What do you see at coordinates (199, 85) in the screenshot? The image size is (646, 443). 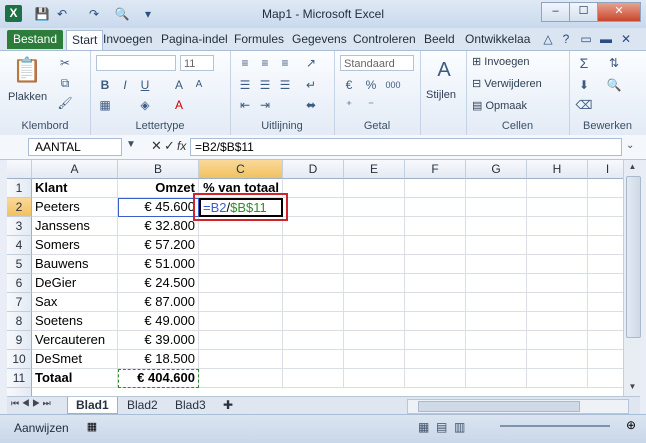 I see `shrink-font-icon: A` at bounding box center [199, 85].